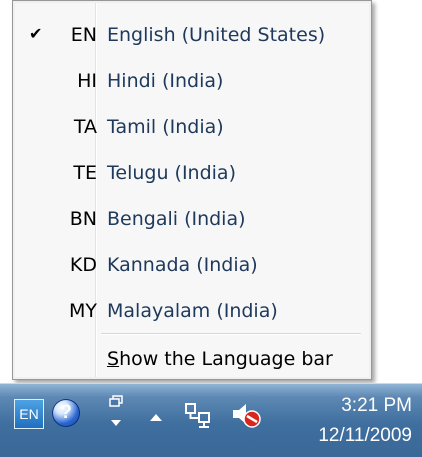  I want to click on language-label: Tamil (India), so click(165, 127).